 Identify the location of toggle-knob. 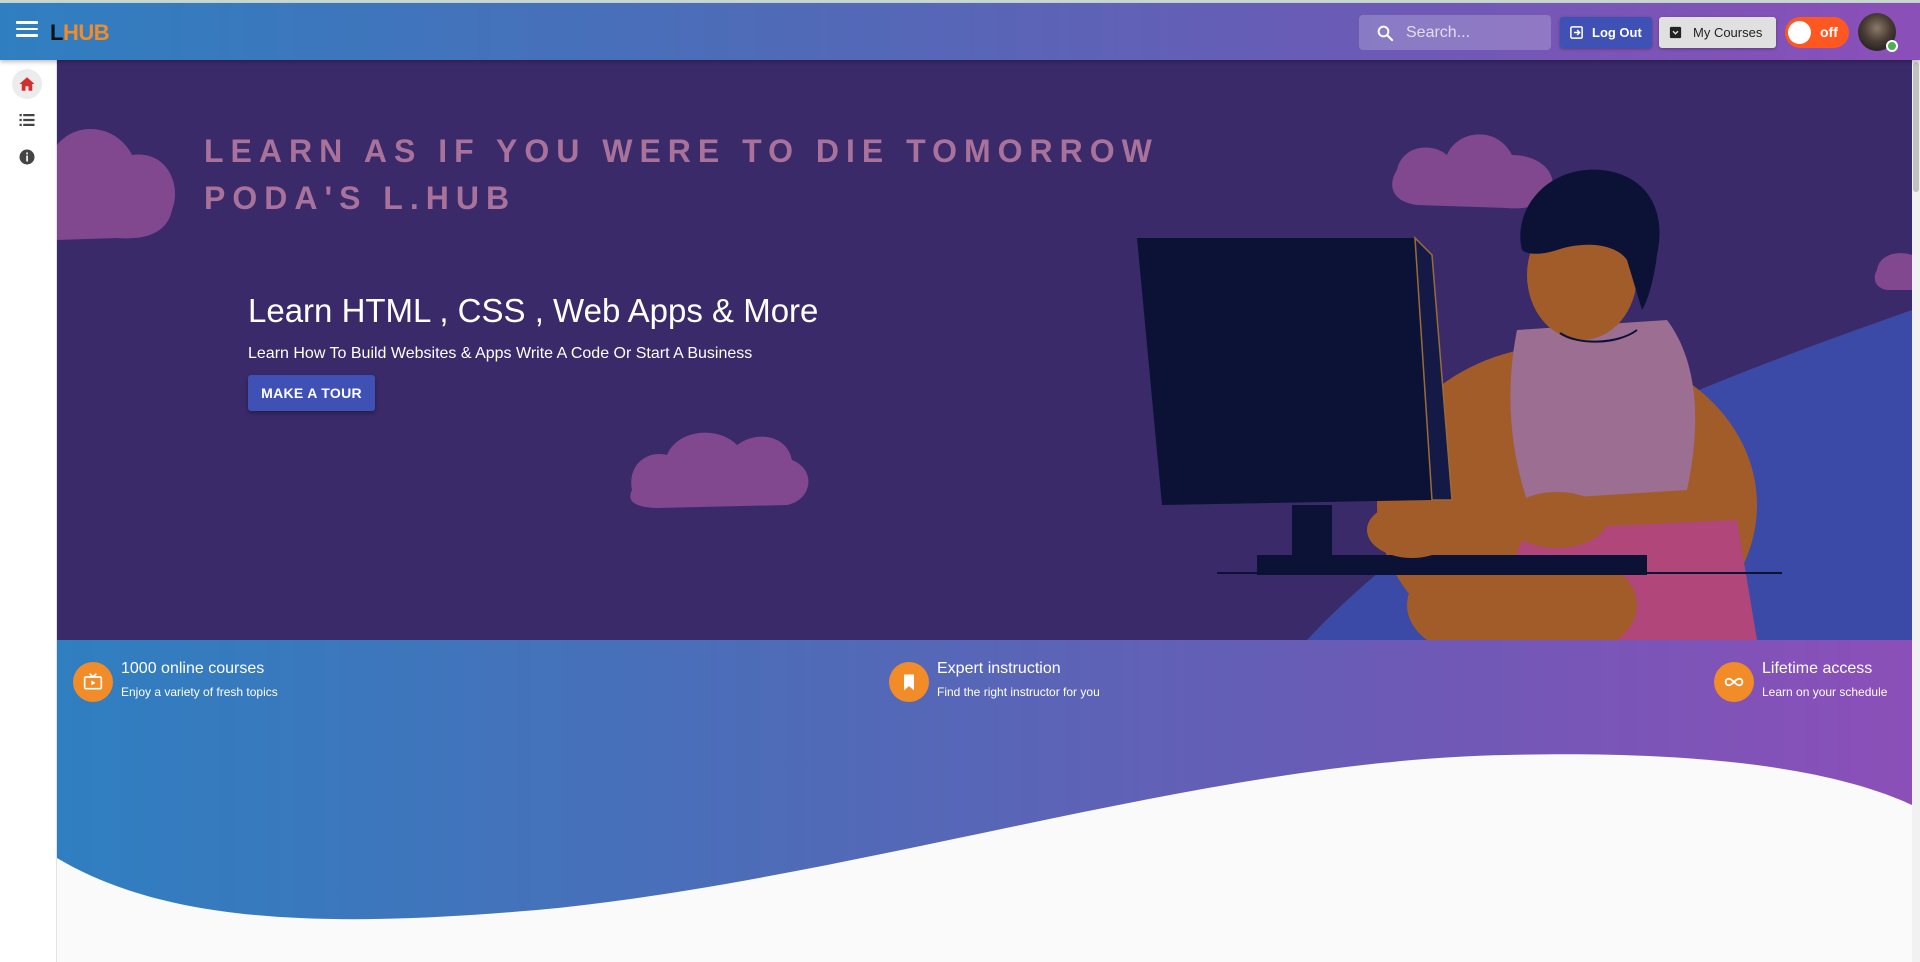
(1799, 32).